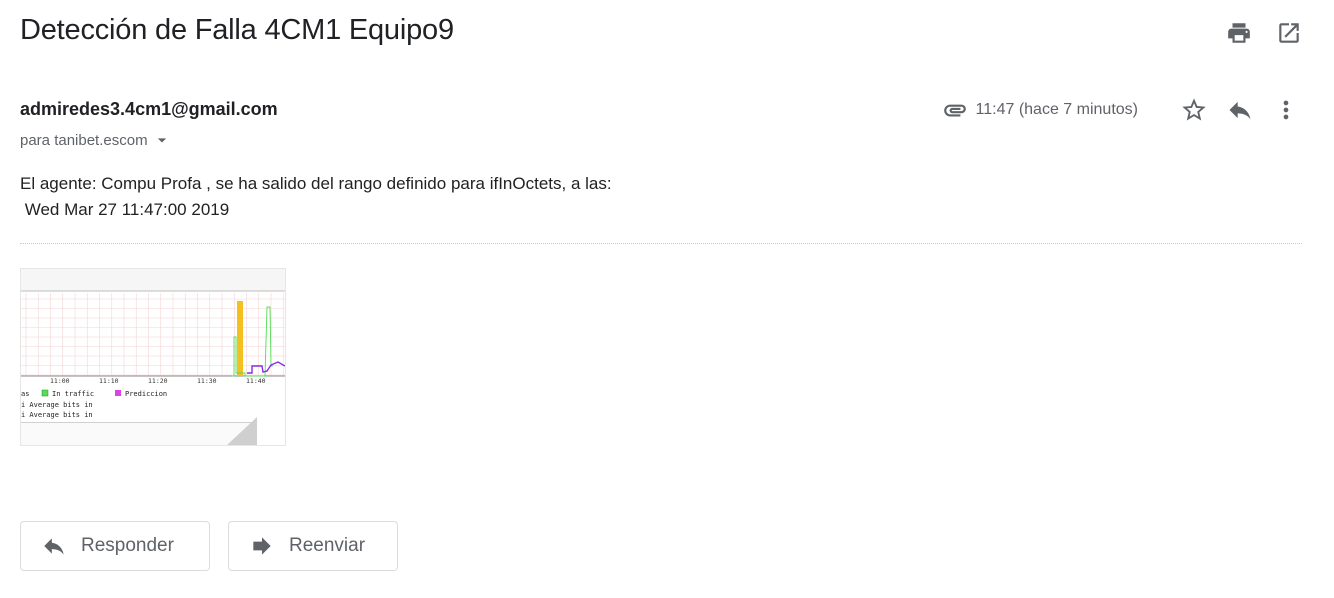  Describe the element at coordinates (1286, 110) in the screenshot. I see `more-vert-icon` at that location.